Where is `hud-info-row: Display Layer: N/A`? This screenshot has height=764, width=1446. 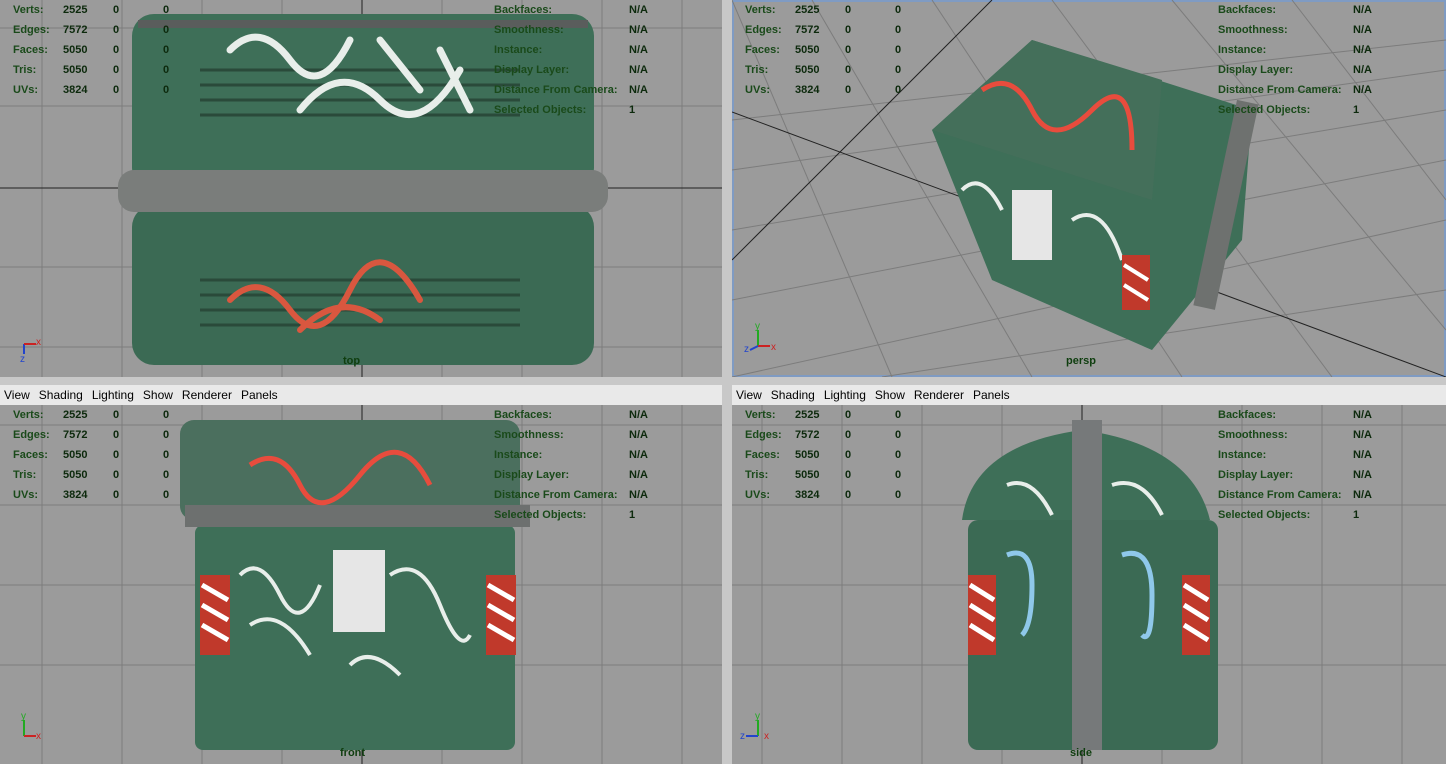 hud-info-row: Display Layer: N/A is located at coordinates (1305, 70).